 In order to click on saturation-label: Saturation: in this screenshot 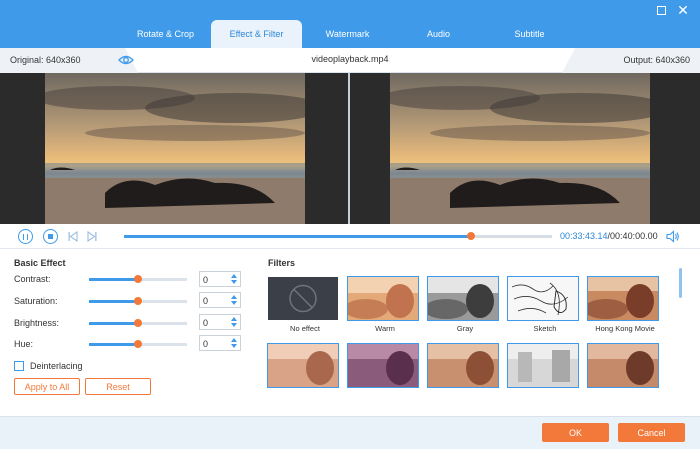, I will do `click(36, 301)`.